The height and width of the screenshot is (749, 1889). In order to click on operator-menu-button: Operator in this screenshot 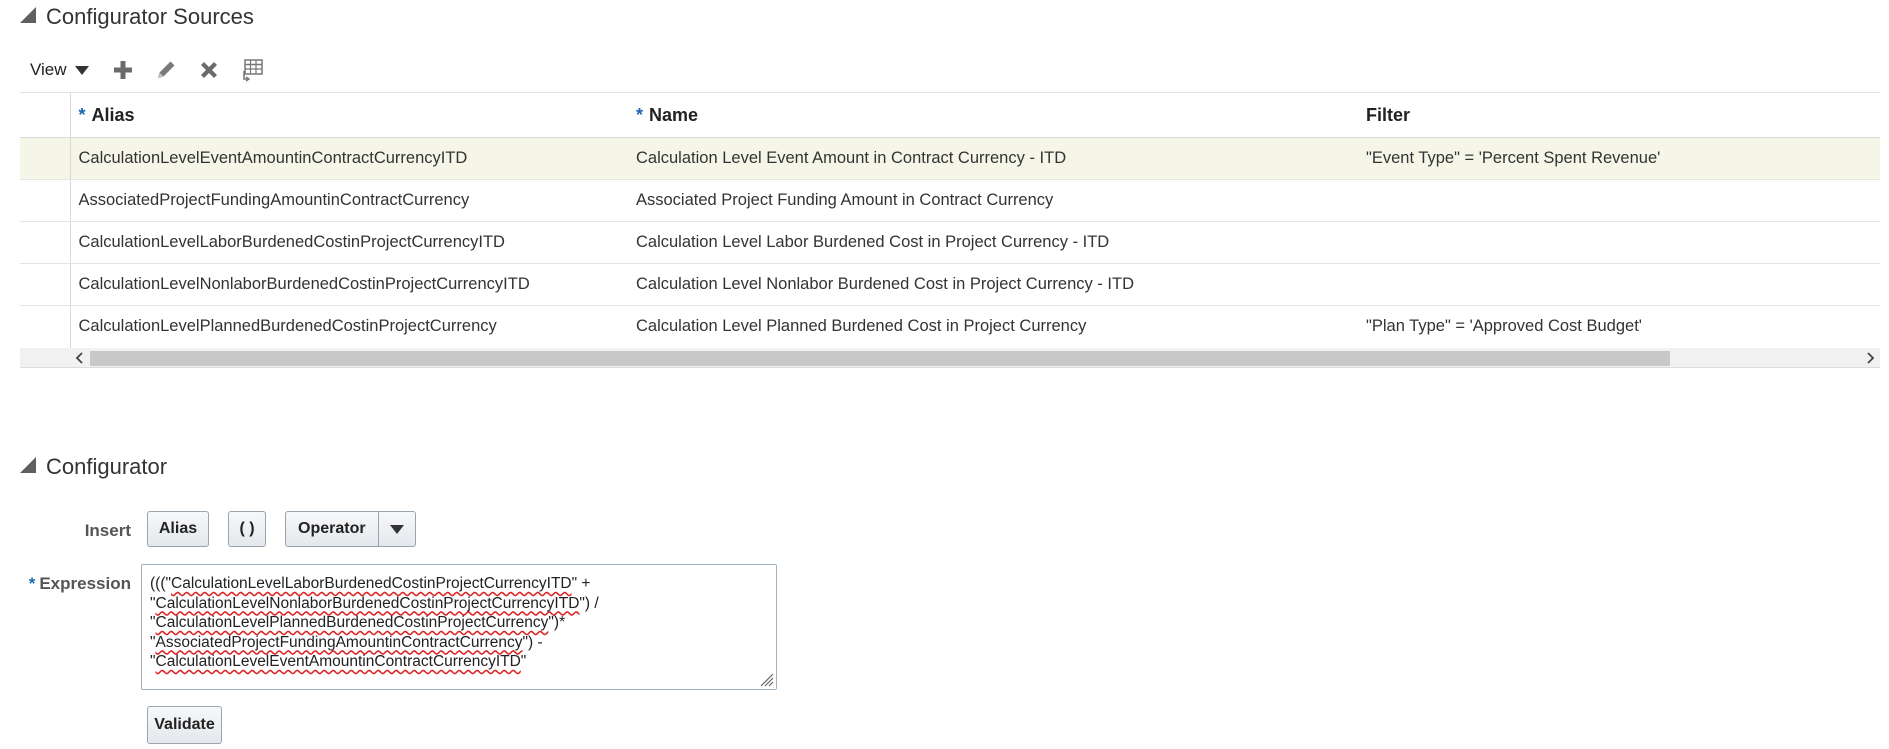, I will do `click(350, 529)`.